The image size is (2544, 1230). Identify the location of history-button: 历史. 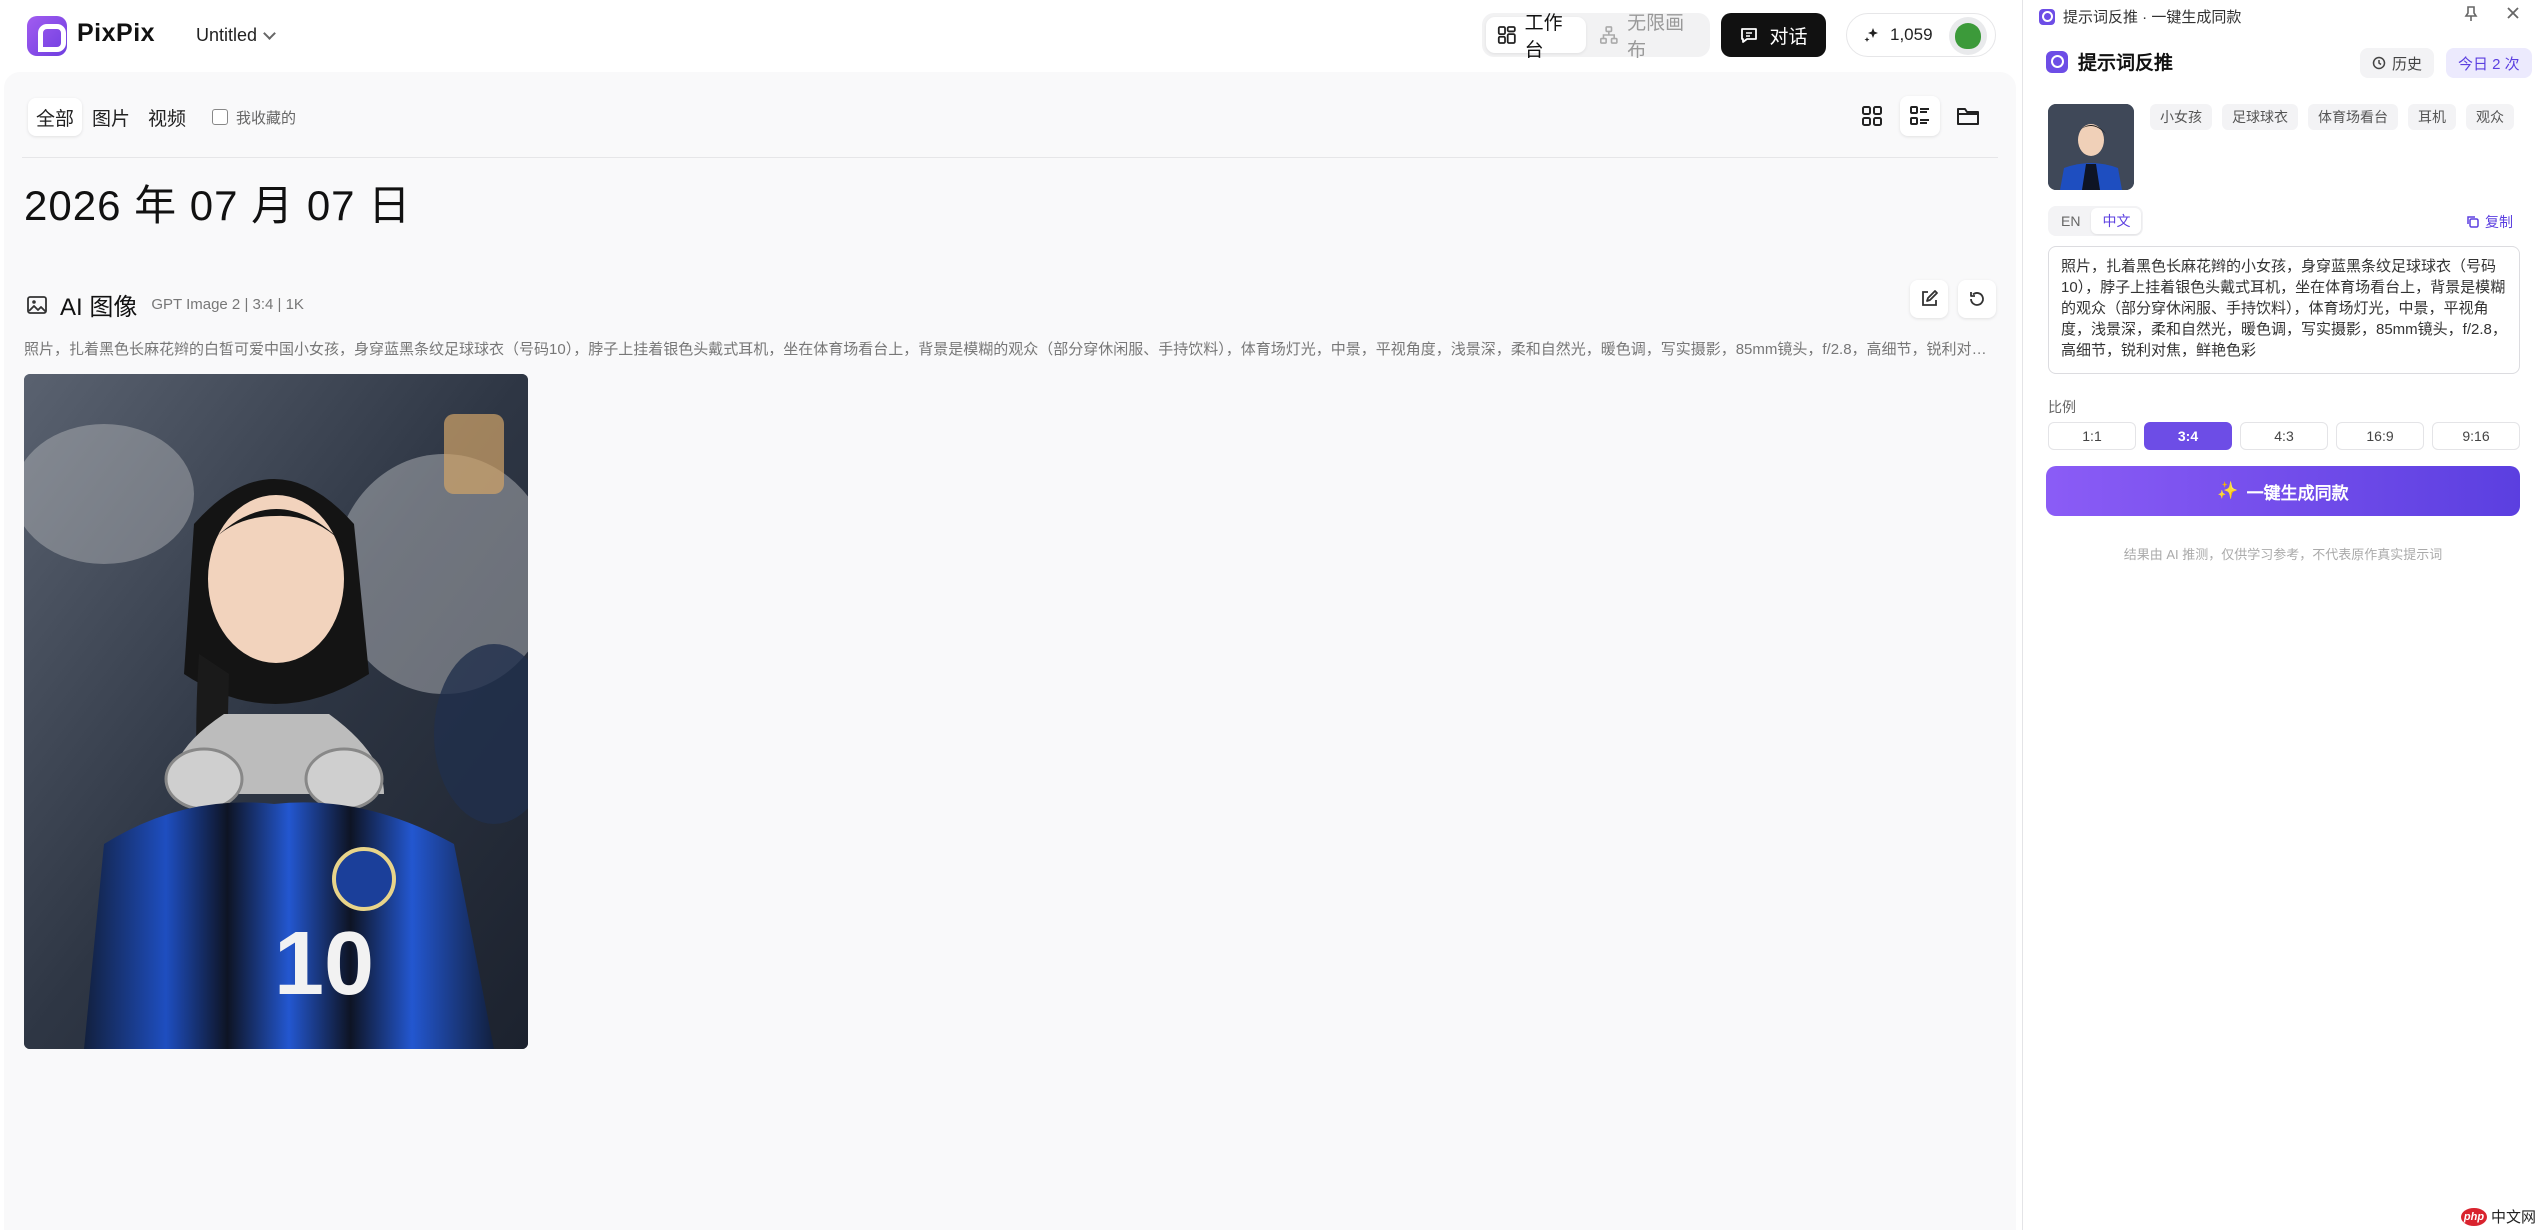
(2397, 63).